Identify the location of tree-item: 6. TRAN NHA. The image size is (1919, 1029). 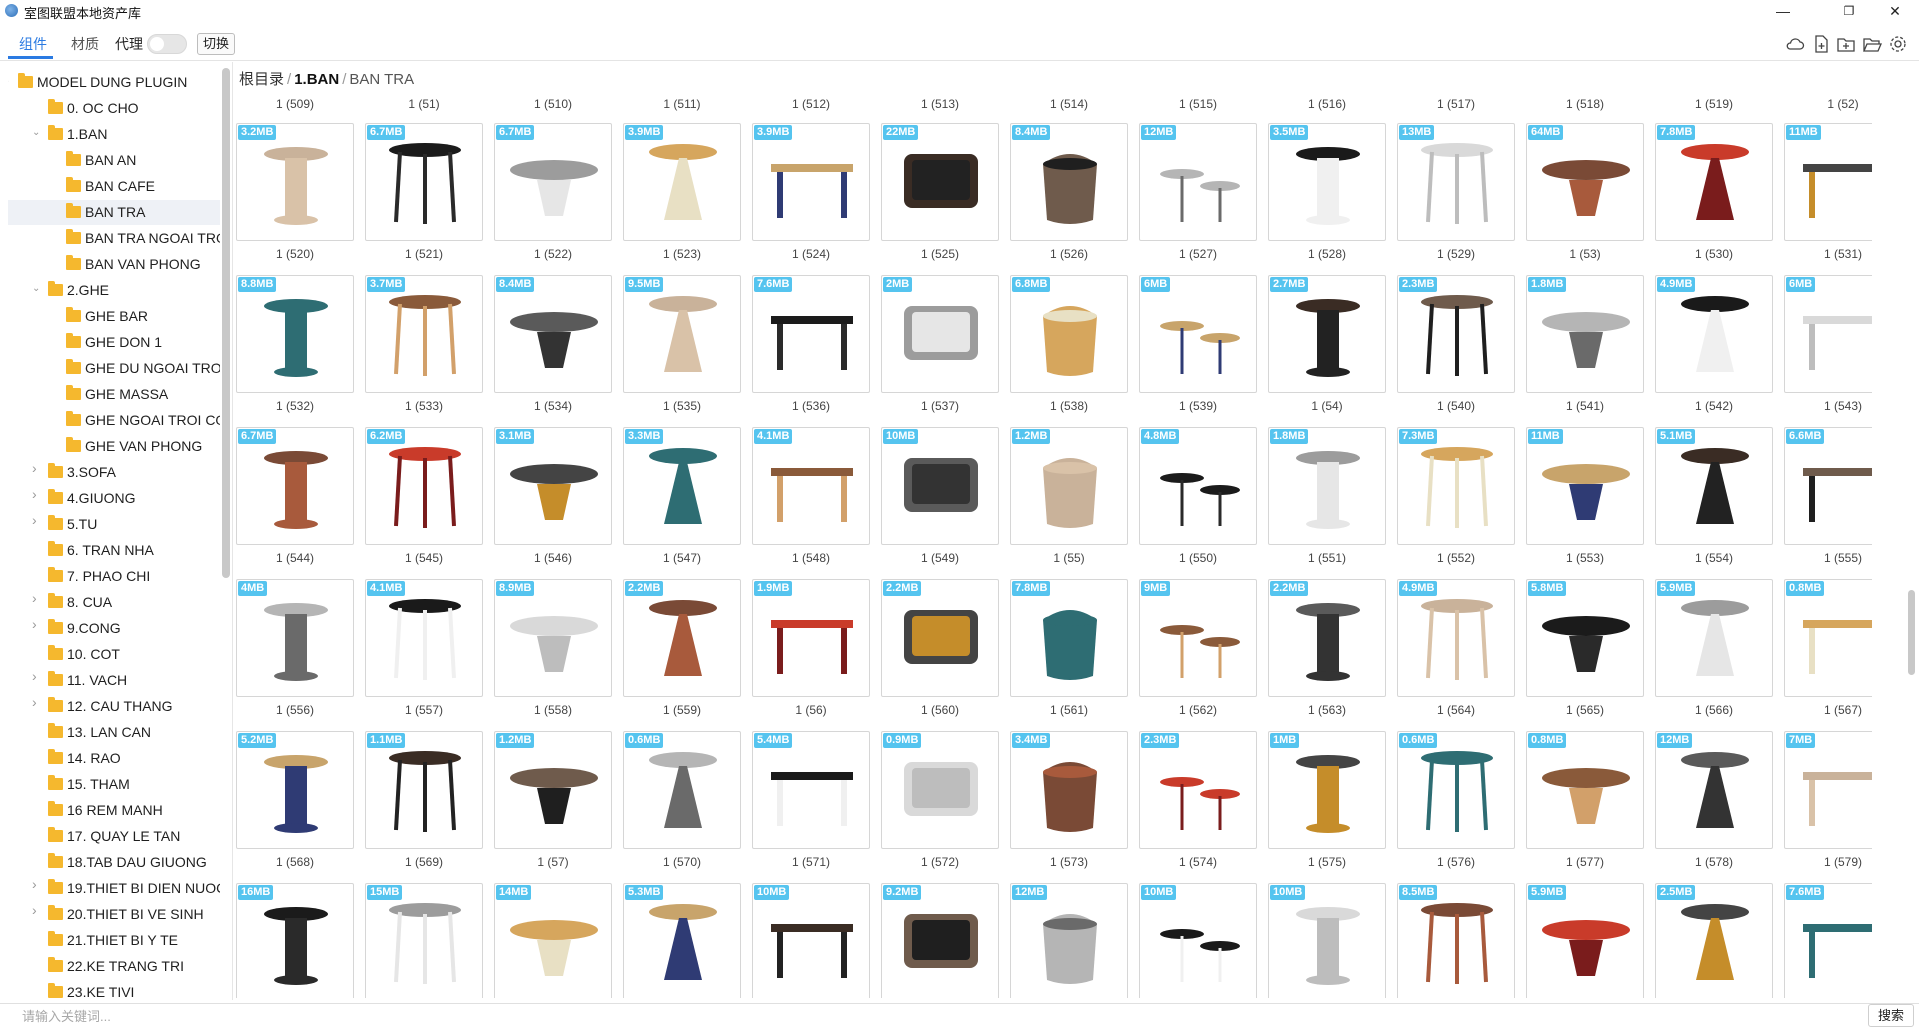
(114, 550).